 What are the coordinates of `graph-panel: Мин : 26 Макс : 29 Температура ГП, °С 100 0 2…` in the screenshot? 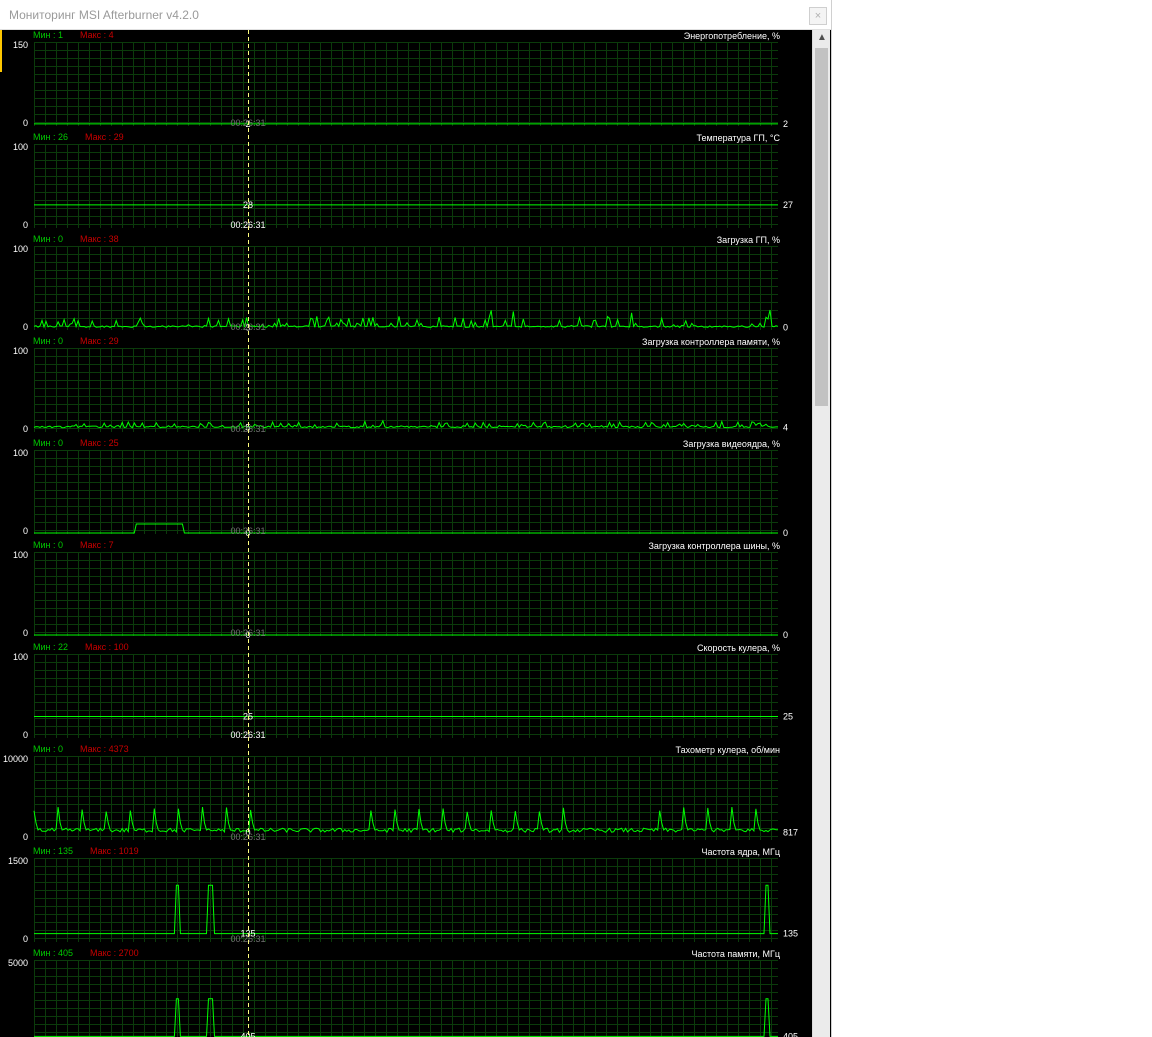 It's located at (403, 181).